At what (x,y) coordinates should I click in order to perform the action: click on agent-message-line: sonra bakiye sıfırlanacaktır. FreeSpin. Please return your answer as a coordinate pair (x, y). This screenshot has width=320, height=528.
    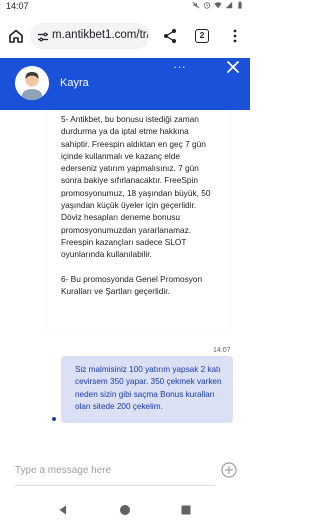
    Looking at the image, I should click on (129, 180).